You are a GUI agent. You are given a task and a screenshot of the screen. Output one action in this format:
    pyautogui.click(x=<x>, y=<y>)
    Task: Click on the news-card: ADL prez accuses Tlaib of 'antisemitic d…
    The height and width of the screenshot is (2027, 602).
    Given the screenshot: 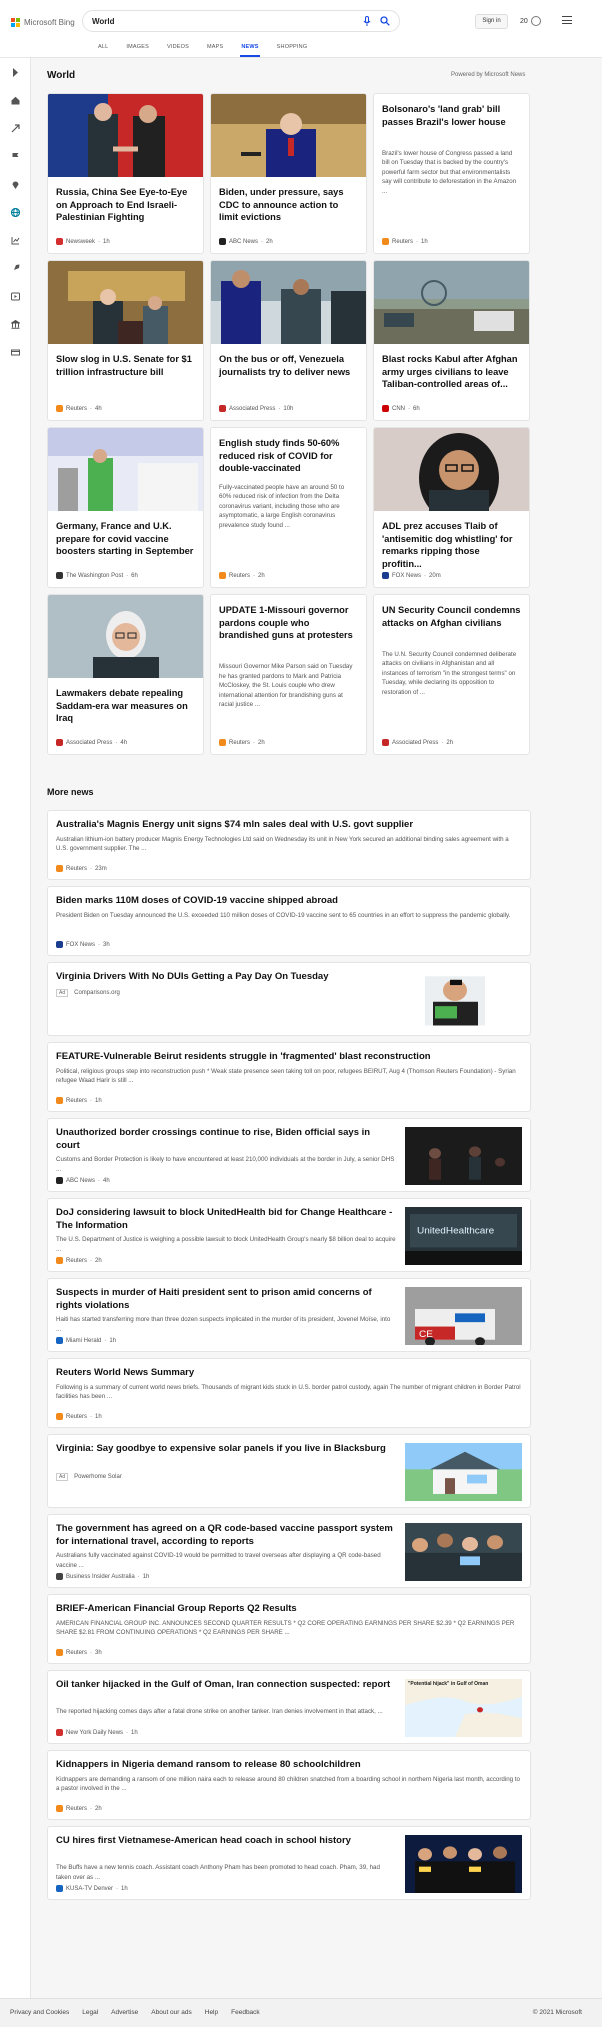 What is the action you would take?
    pyautogui.click(x=451, y=507)
    